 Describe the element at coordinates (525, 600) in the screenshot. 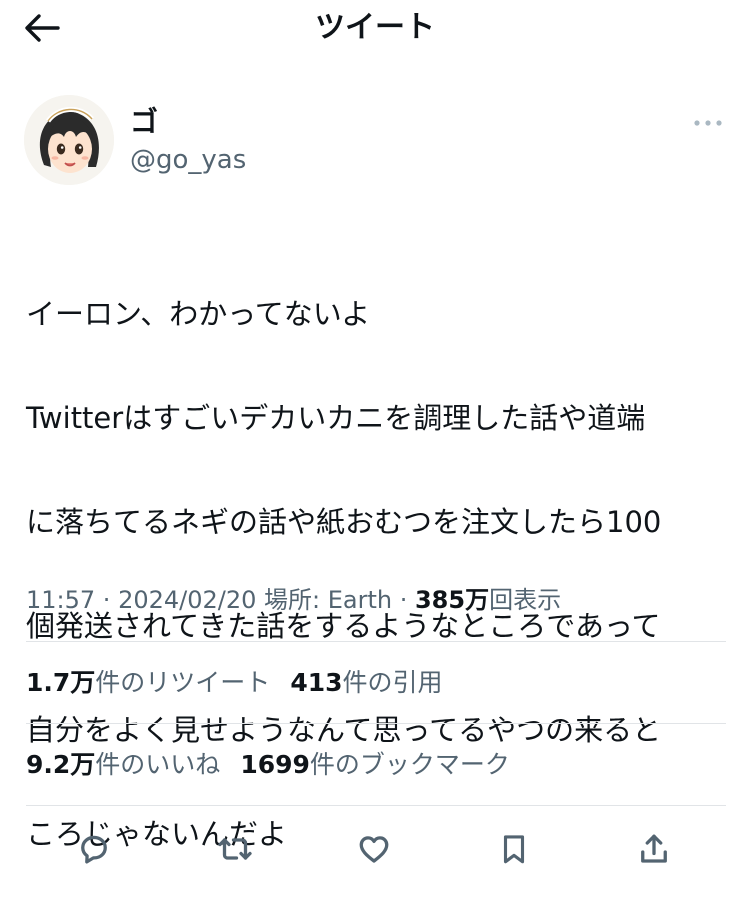

I see `views-label: 回表示` at that location.